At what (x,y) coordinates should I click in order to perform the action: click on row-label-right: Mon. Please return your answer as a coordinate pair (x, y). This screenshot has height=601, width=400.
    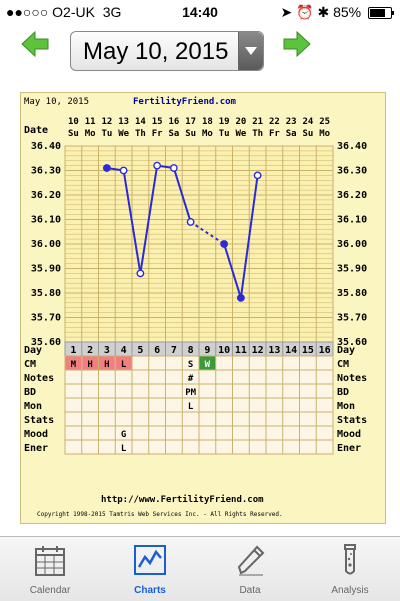
    Looking at the image, I should click on (346, 406).